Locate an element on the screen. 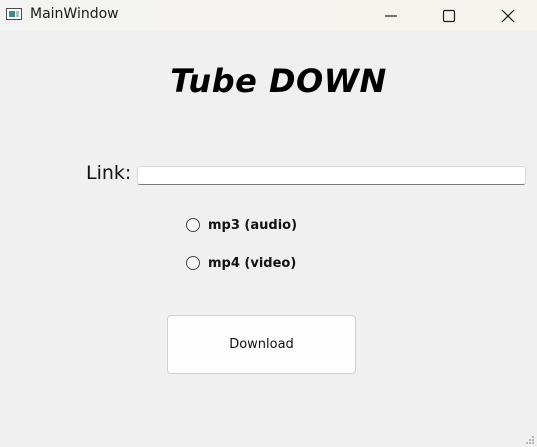 The height and width of the screenshot is (447, 537). link-input is located at coordinates (331, 175).